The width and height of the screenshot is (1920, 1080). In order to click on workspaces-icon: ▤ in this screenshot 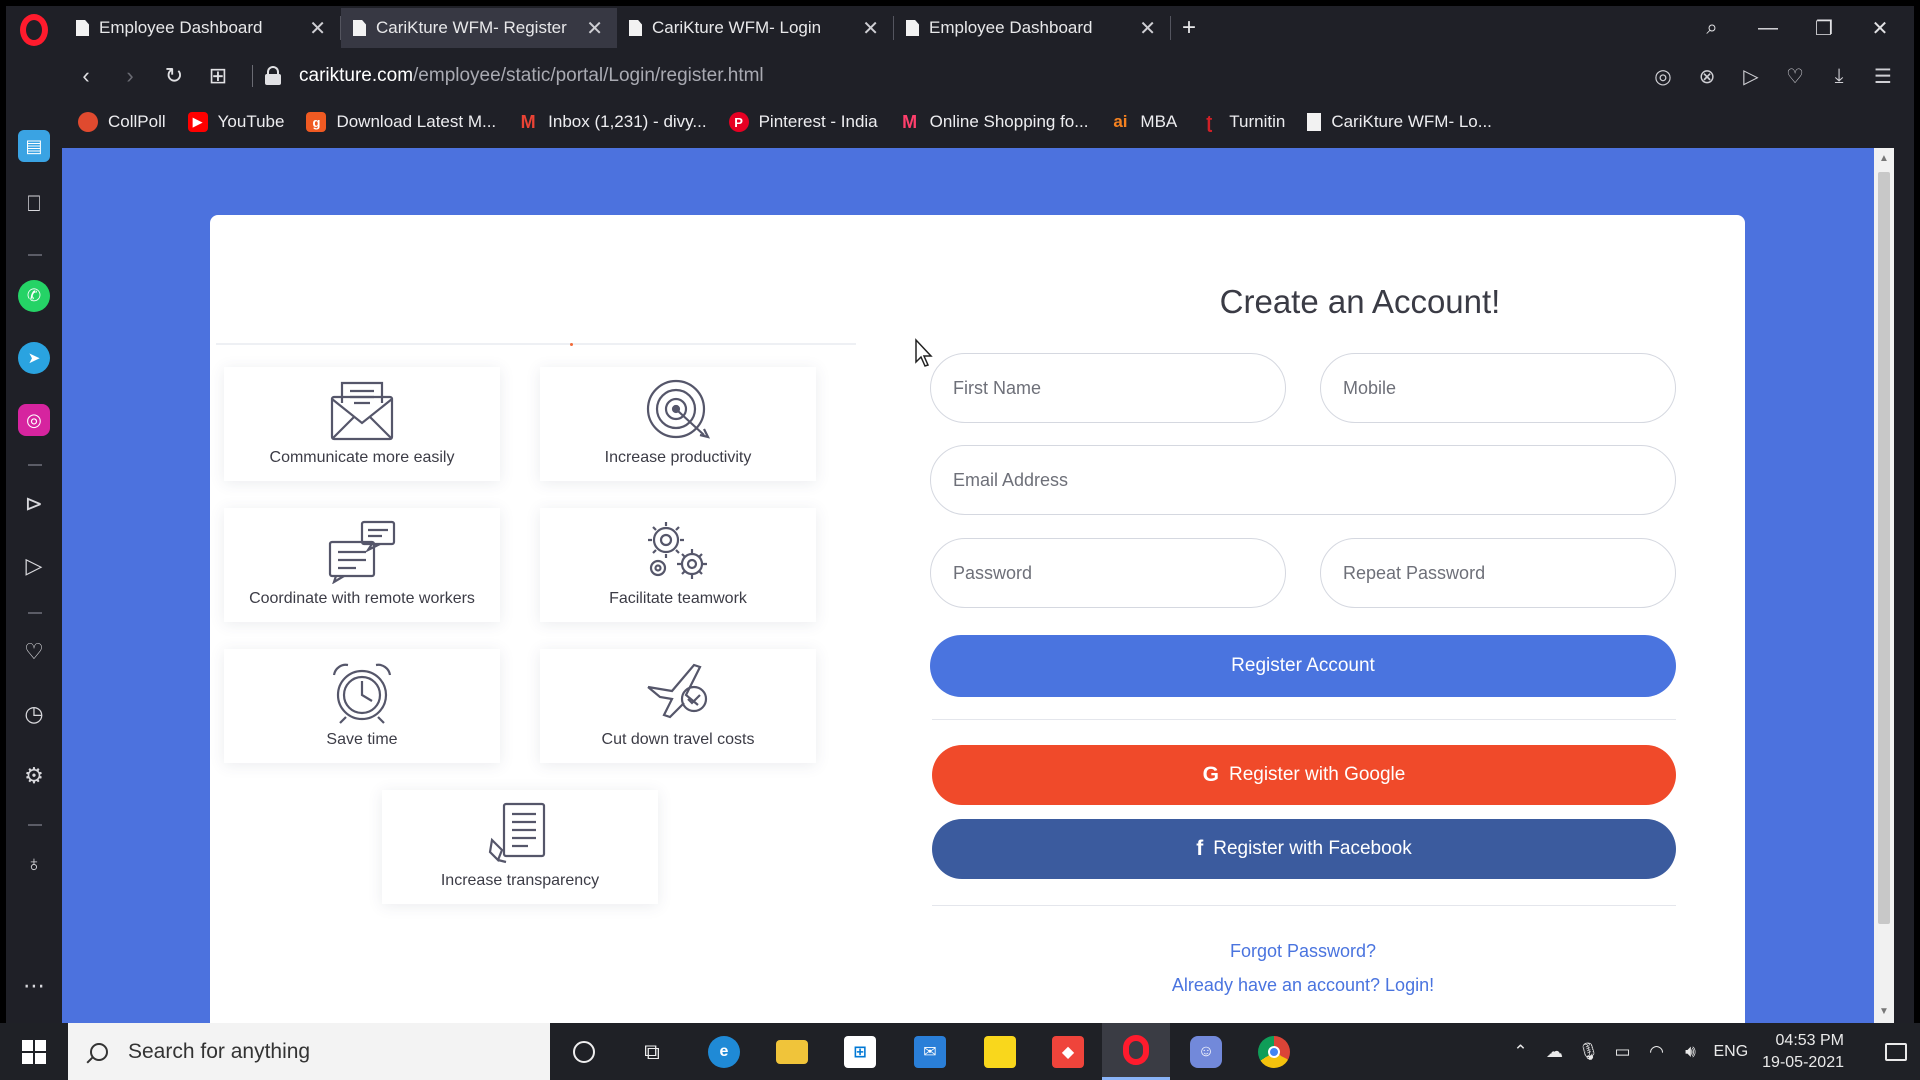, I will do `click(34, 146)`.